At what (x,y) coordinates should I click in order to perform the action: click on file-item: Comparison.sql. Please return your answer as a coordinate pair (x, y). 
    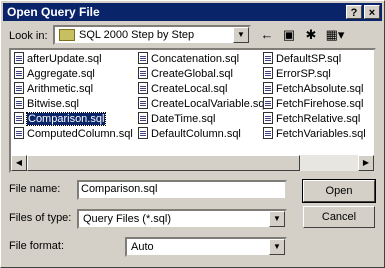
    Looking at the image, I should click on (60, 119).